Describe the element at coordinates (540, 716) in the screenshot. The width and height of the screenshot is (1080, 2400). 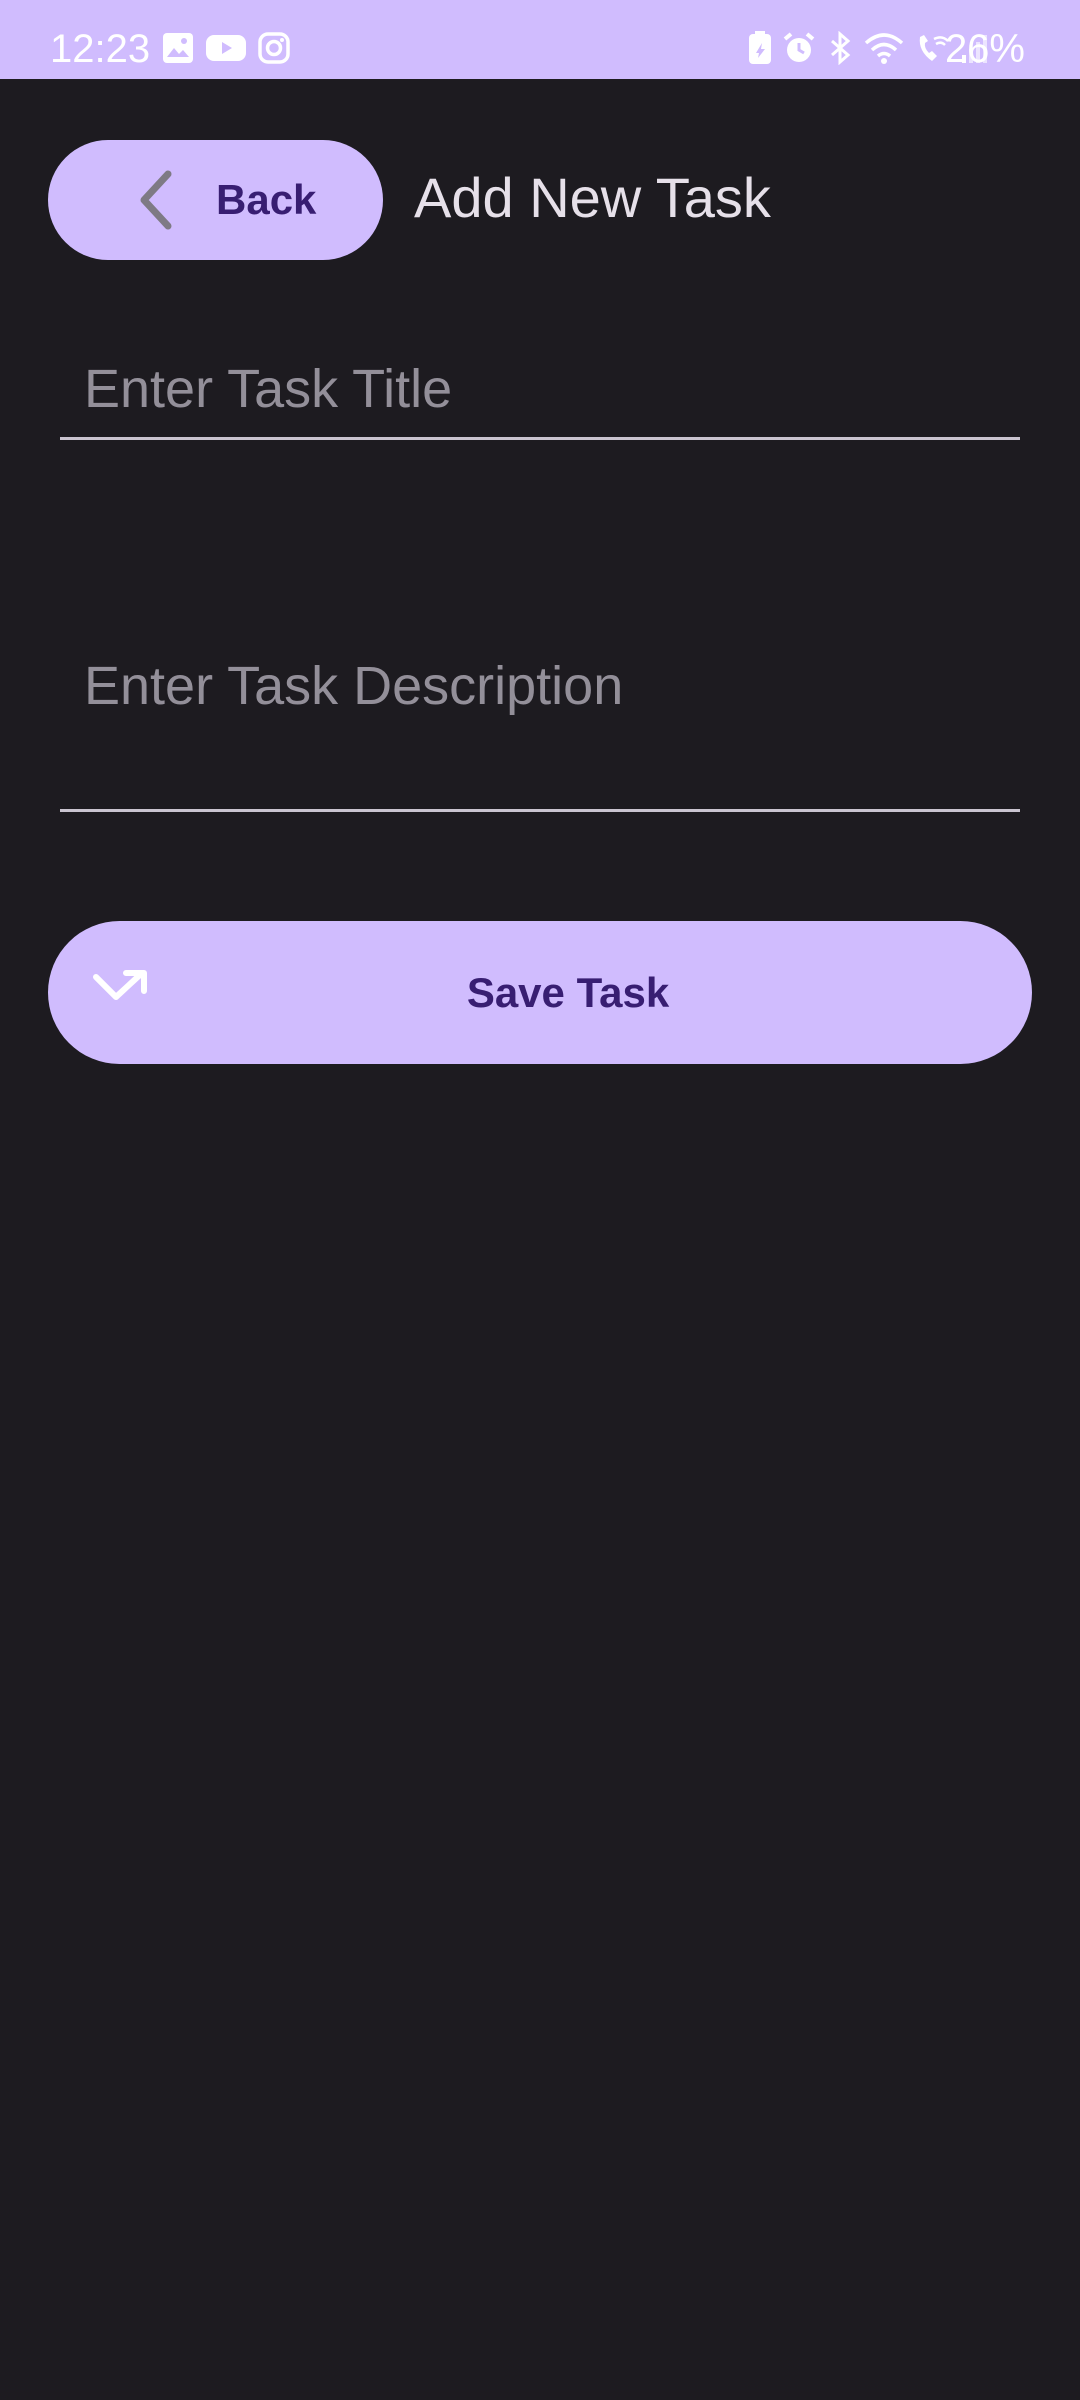
I see `task-description-input` at that location.